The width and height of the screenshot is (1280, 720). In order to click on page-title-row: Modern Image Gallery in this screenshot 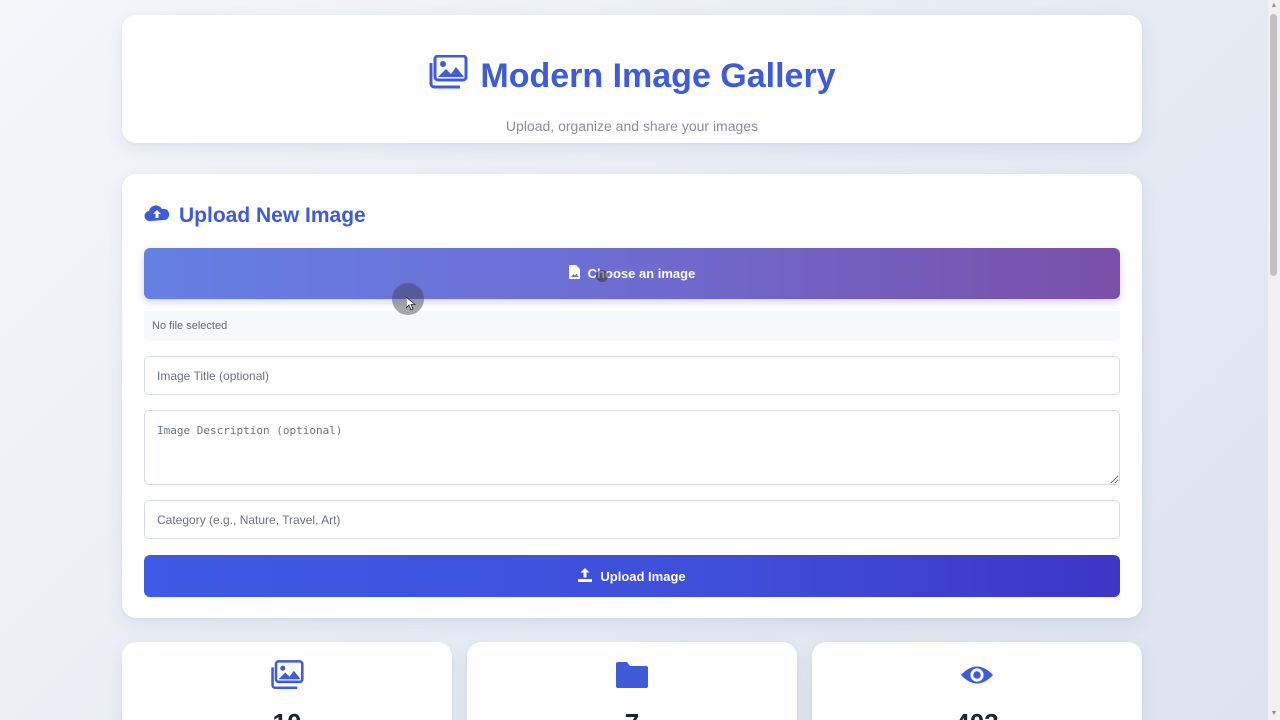, I will do `click(632, 76)`.